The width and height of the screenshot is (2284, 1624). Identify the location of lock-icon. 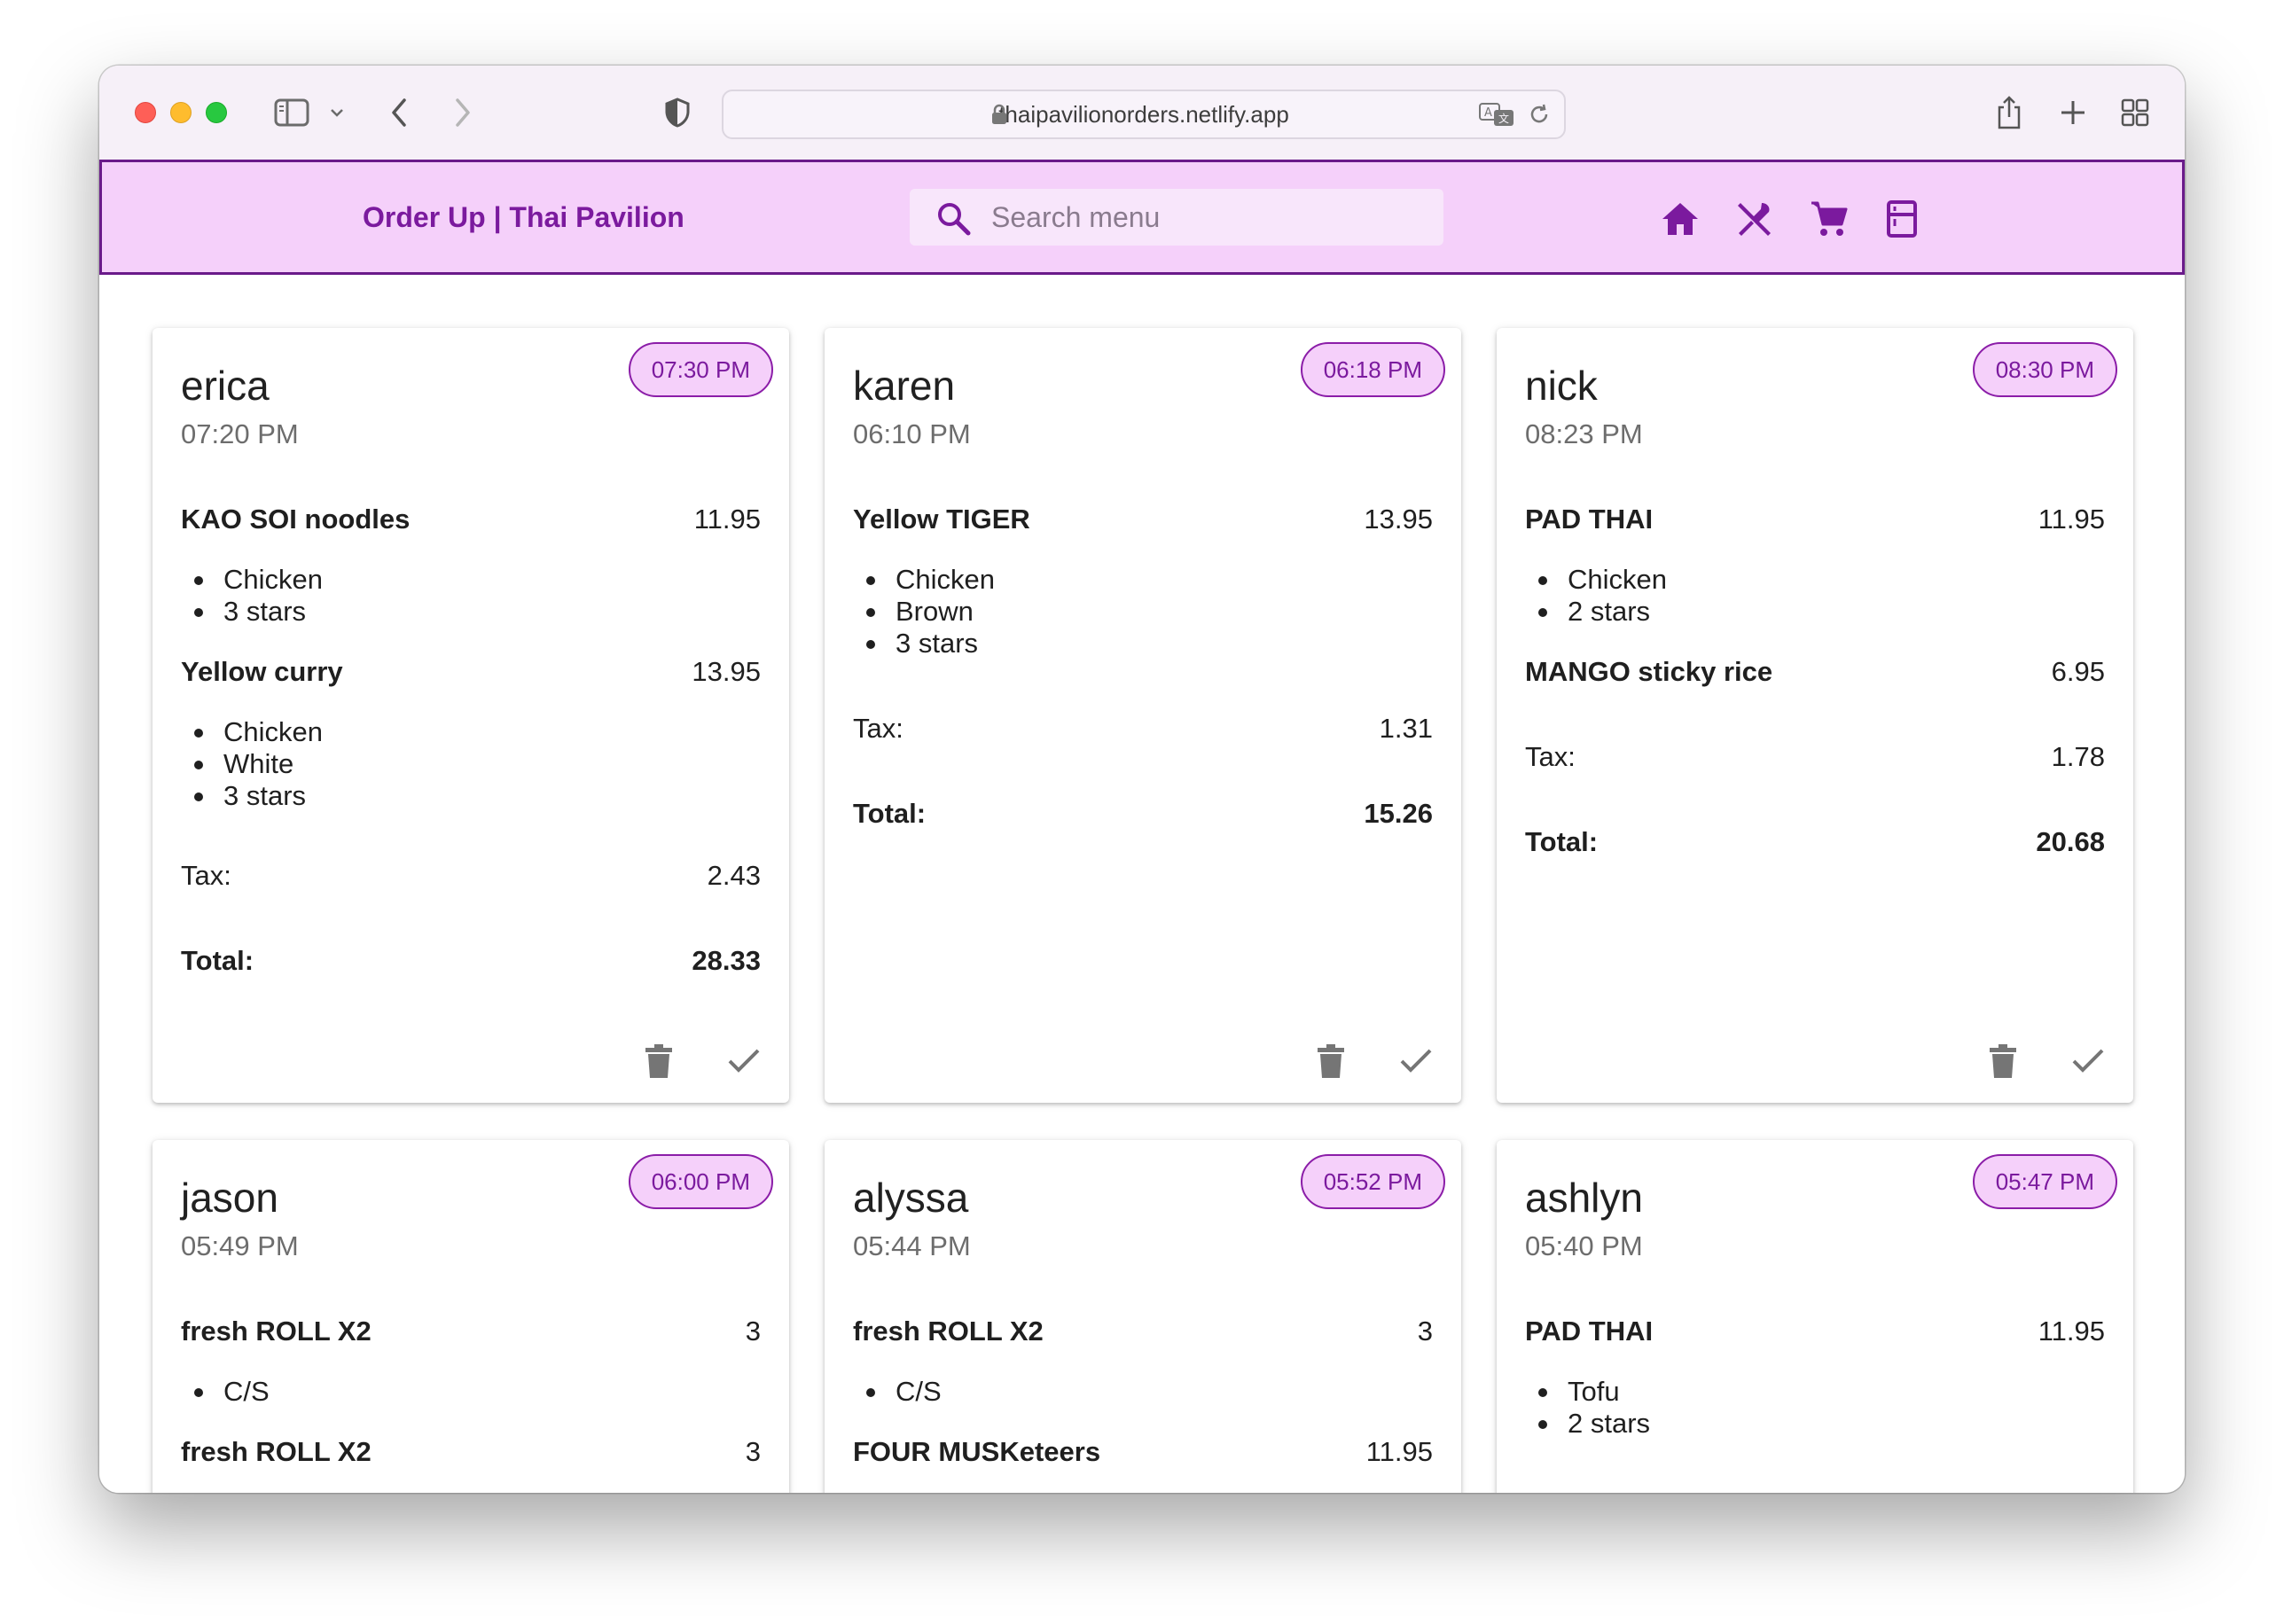
(999, 116).